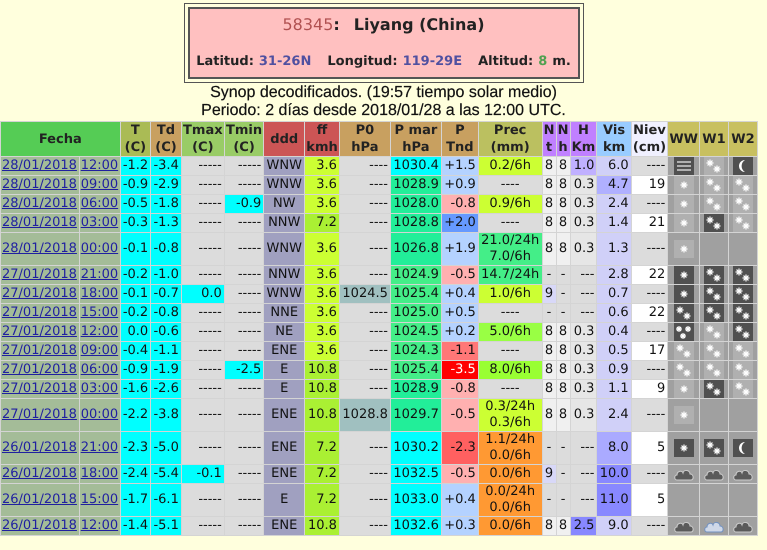 This screenshot has height=550, width=767. Describe the element at coordinates (166, 294) in the screenshot. I see `table-cell: -0.7` at that location.